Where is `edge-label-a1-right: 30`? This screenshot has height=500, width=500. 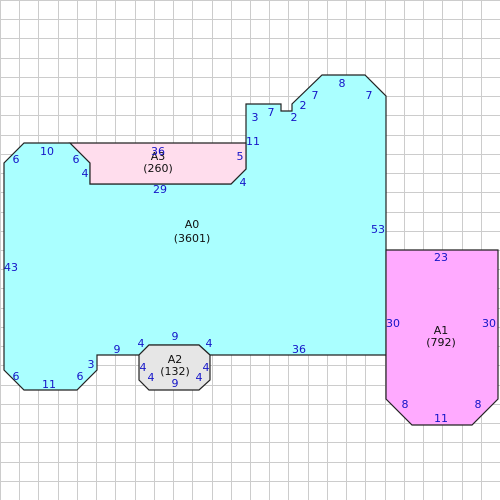 edge-label-a1-right: 30 is located at coordinates (489, 323).